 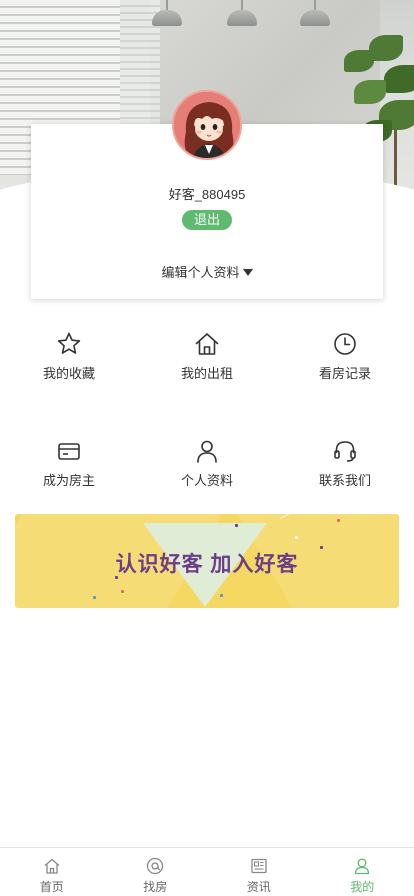 I want to click on tab-home: 首页, so click(x=52, y=872).